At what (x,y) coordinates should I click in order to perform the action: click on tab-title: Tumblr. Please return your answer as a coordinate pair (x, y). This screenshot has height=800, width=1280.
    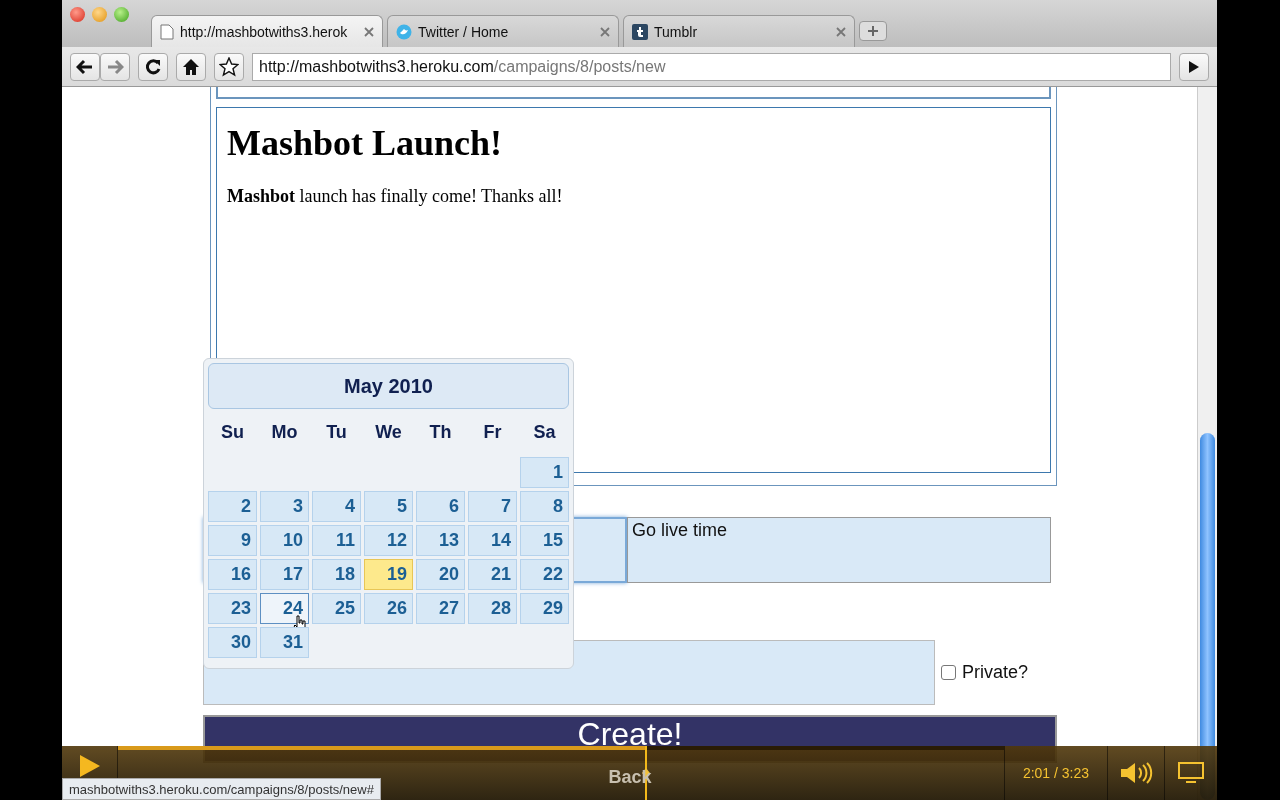
    Looking at the image, I should click on (676, 31).